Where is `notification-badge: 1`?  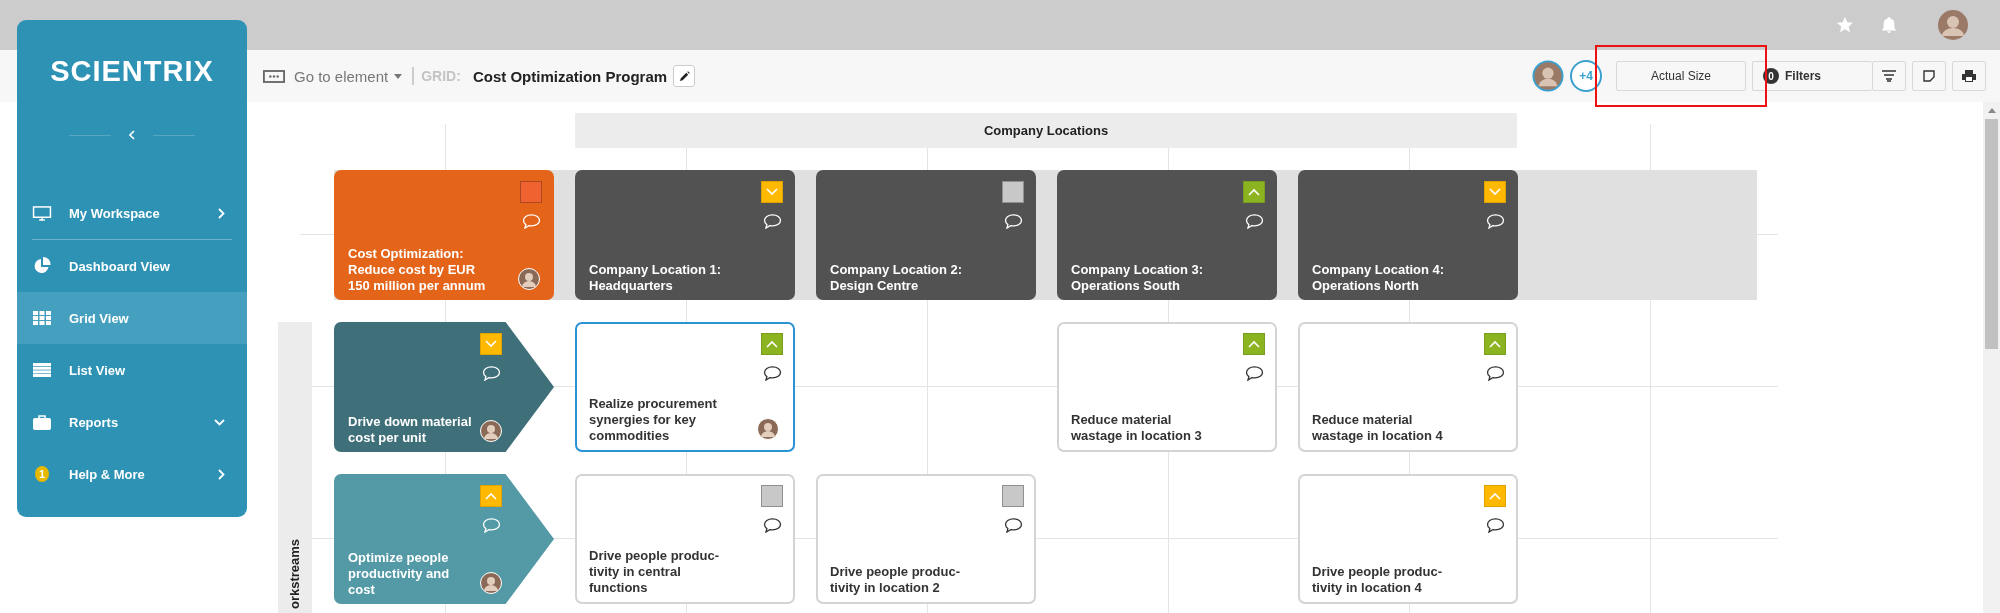 notification-badge: 1 is located at coordinates (42, 474).